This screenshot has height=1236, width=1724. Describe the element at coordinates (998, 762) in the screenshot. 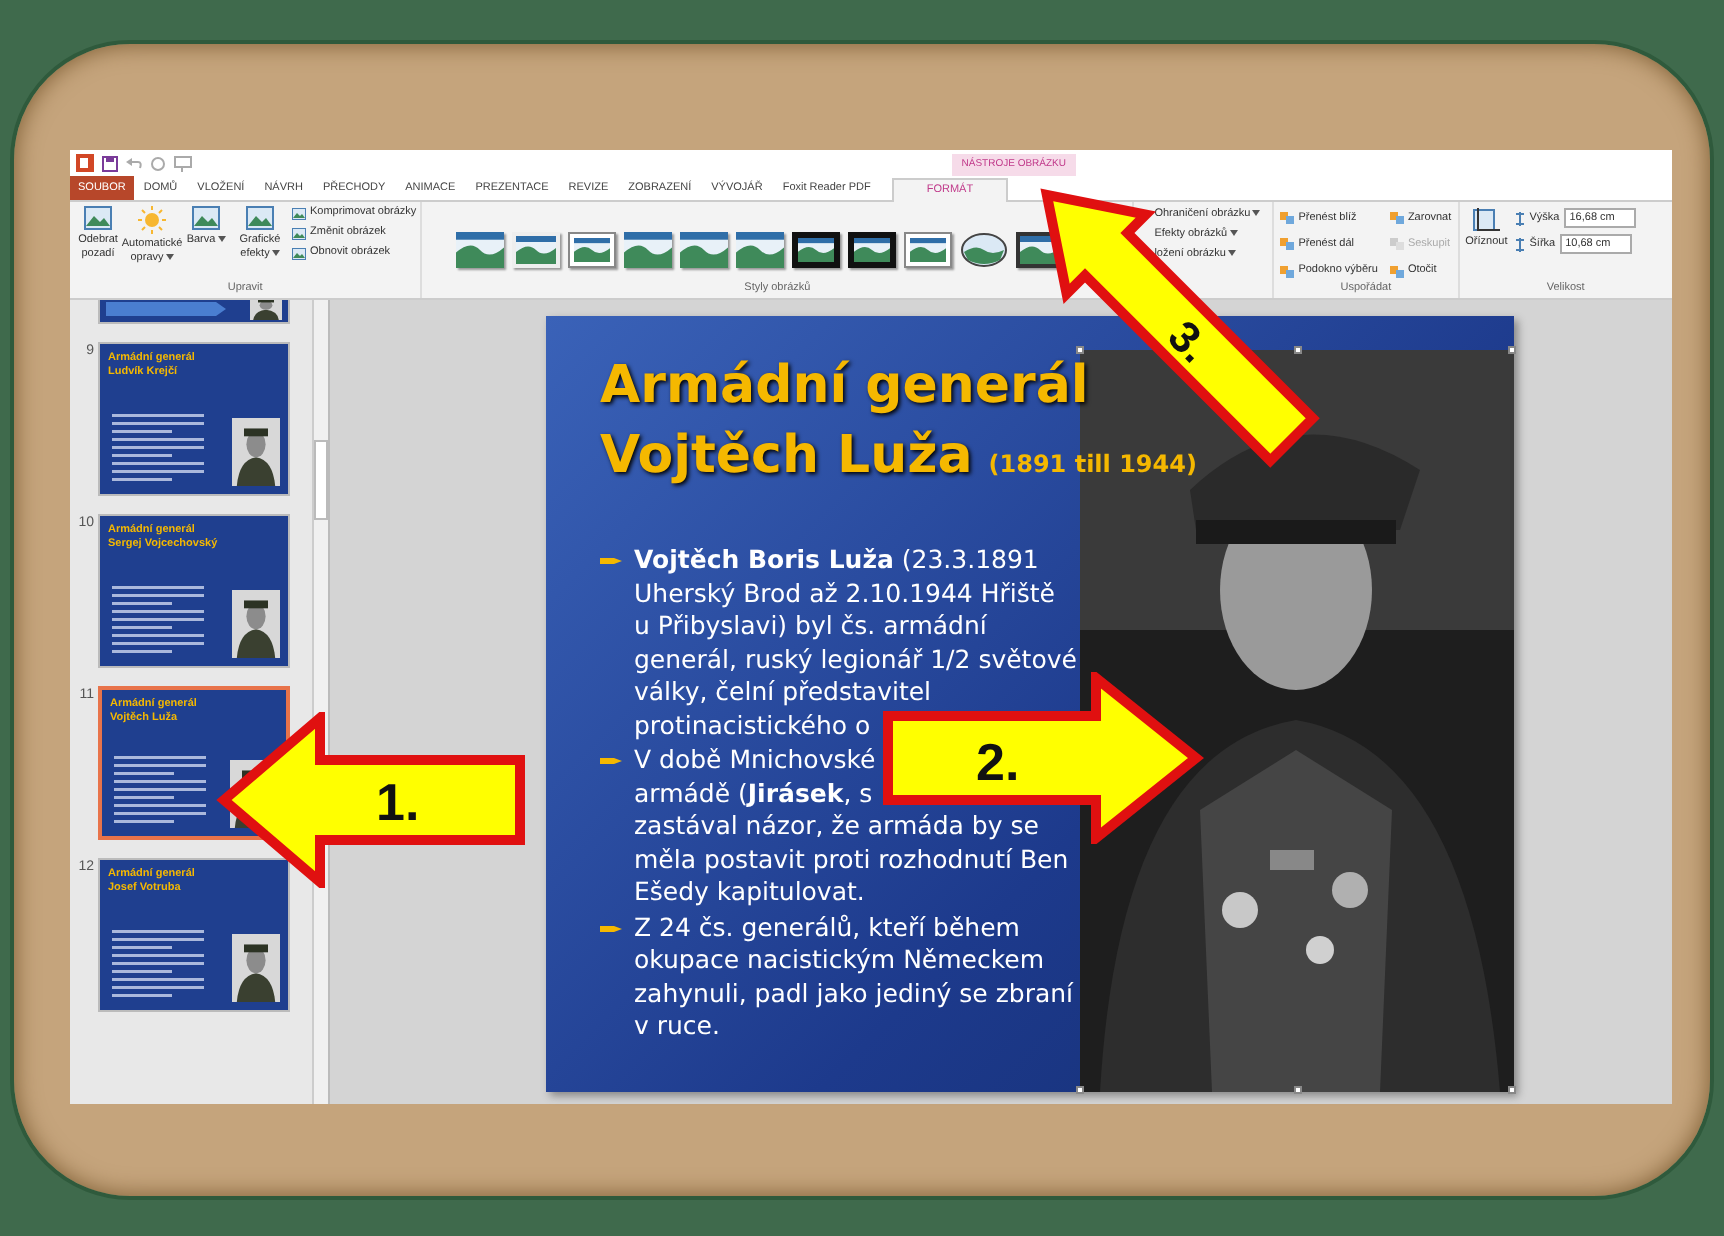

I see `step-label: 2.` at that location.